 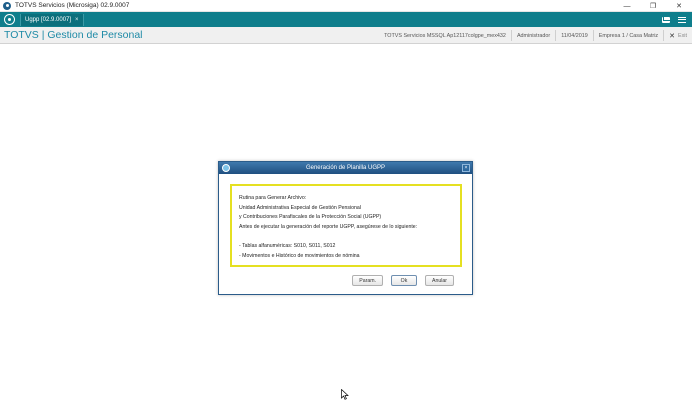 What do you see at coordinates (346, 237) in the screenshot?
I see `message-line` at bounding box center [346, 237].